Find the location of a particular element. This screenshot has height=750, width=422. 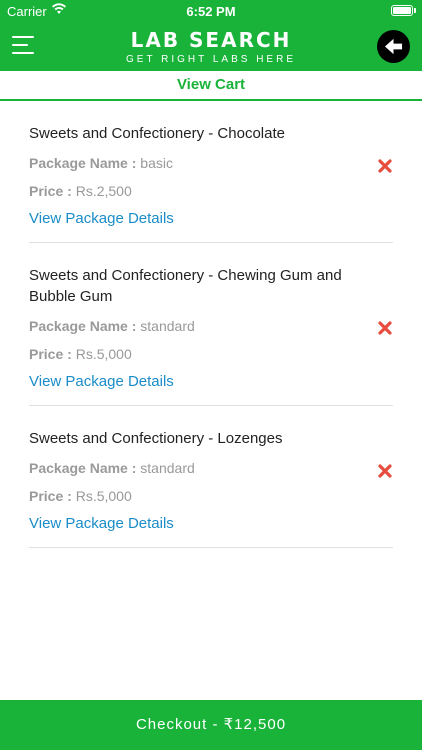

app-title: LAB SEARCH is located at coordinates (211, 40).